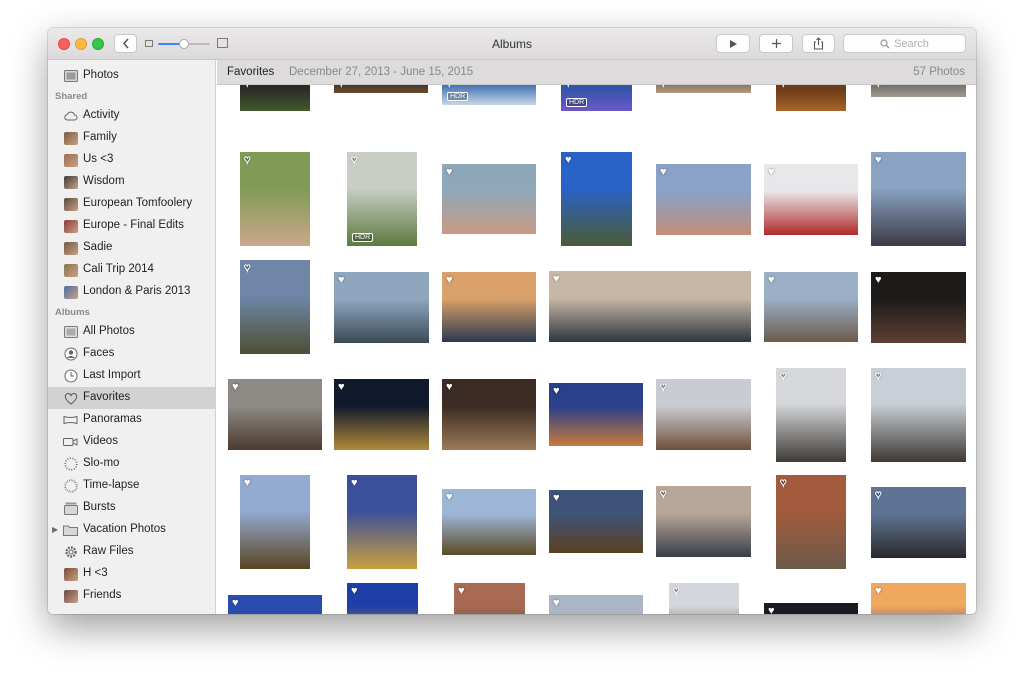 Image resolution: width=1024 pixels, height=683 pixels. I want to click on sidebar-item-friends: Friends, so click(131, 596).